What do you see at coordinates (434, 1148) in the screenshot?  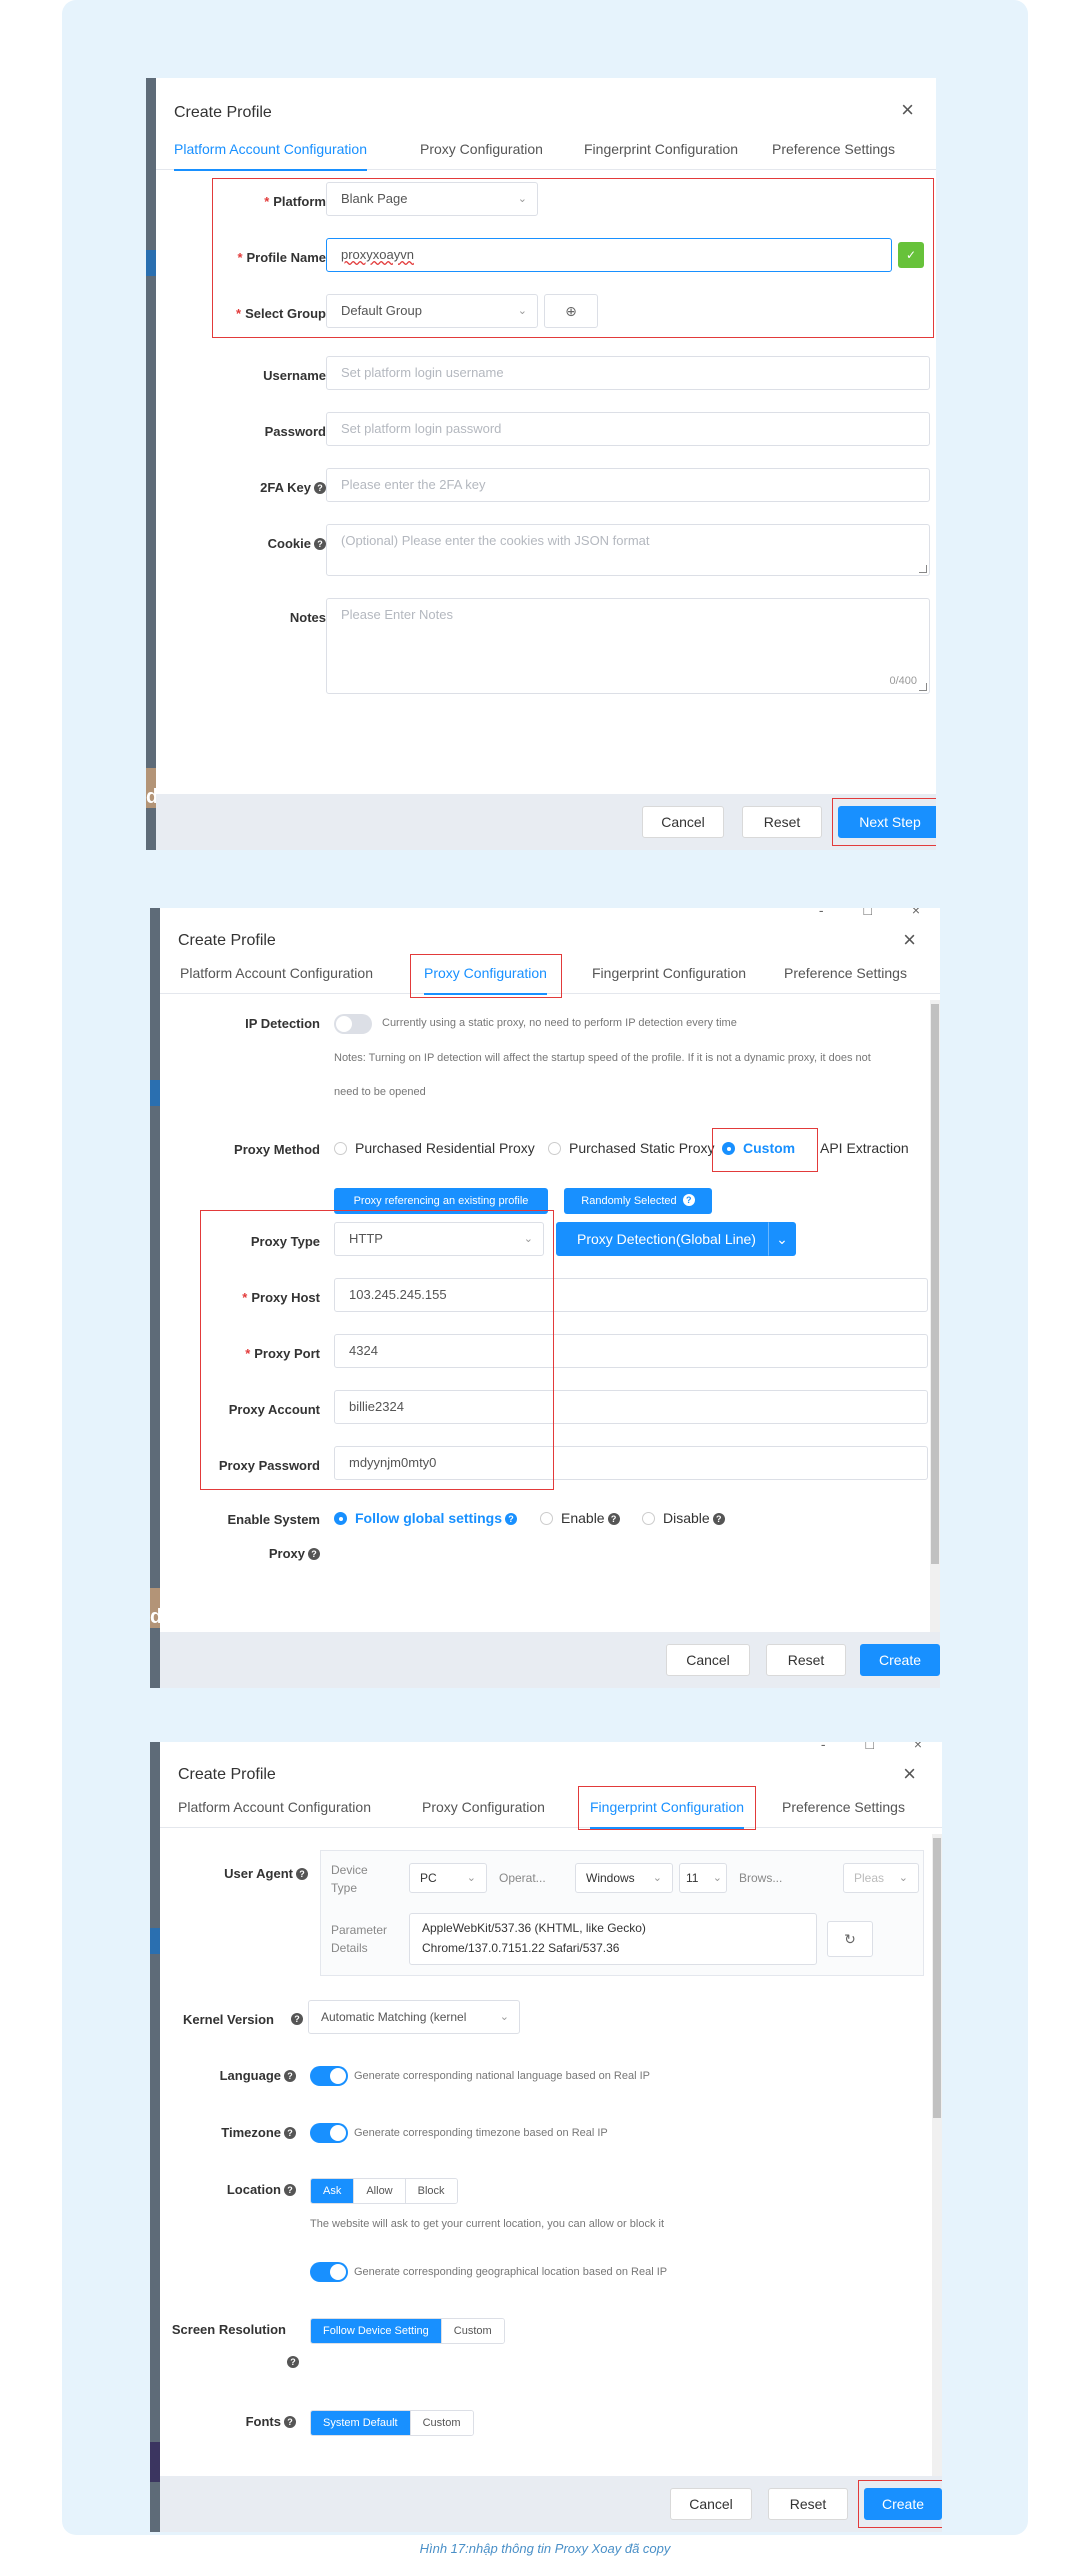 I see `method-residential-radio: Purchased Residential Proxy` at bounding box center [434, 1148].